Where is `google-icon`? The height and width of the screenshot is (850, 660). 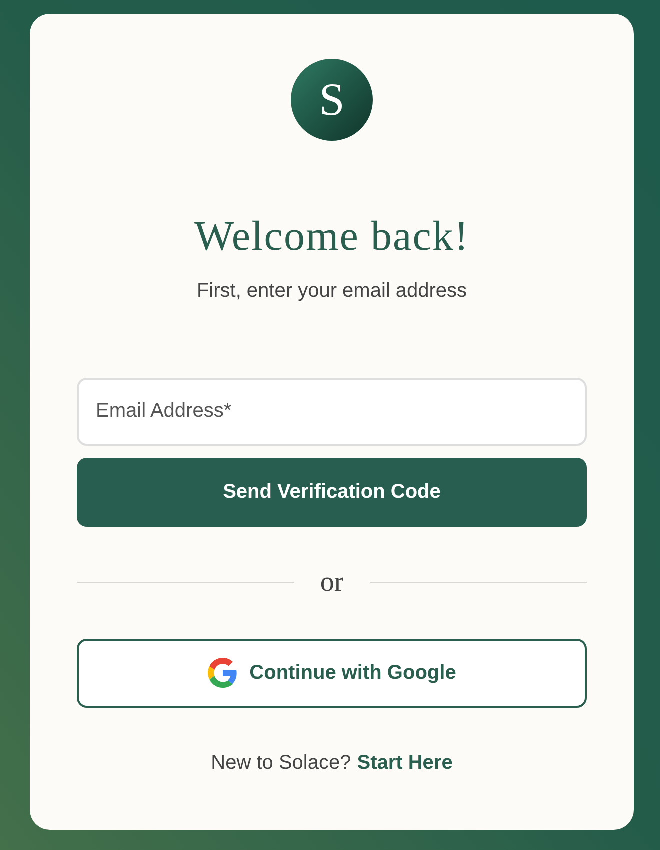
google-icon is located at coordinates (223, 673).